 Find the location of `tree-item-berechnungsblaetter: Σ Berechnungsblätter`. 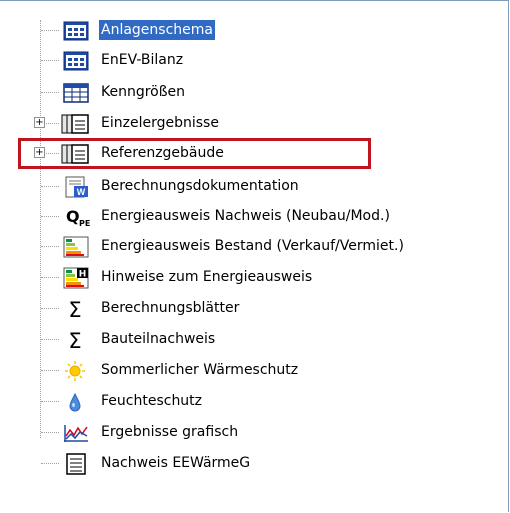

tree-item-berechnungsblaetter: Σ Berechnungsblätter is located at coordinates (255, 308).